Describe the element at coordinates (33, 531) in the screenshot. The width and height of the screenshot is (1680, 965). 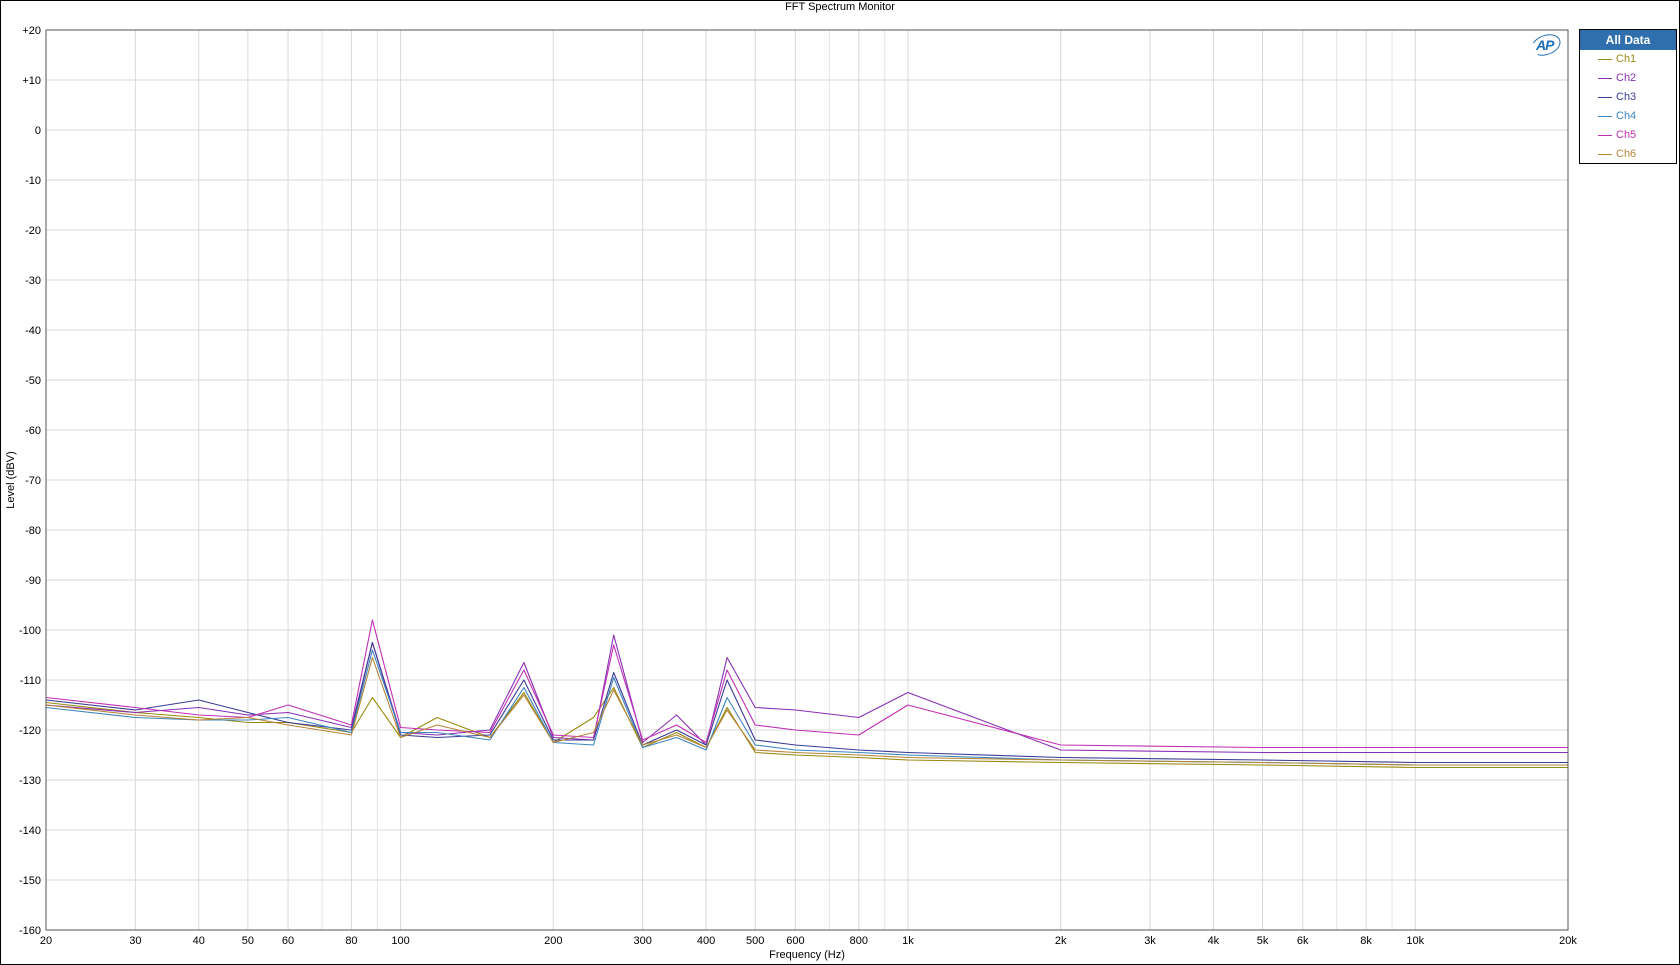
I see `y-tick-label: -80` at that location.